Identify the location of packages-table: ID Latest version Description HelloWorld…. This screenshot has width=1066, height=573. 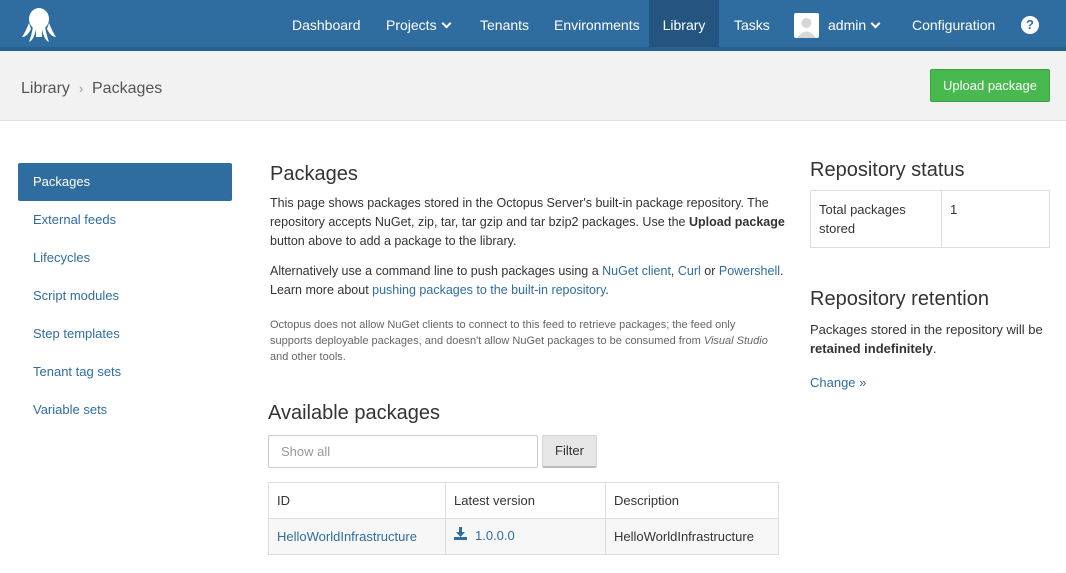
(523, 518).